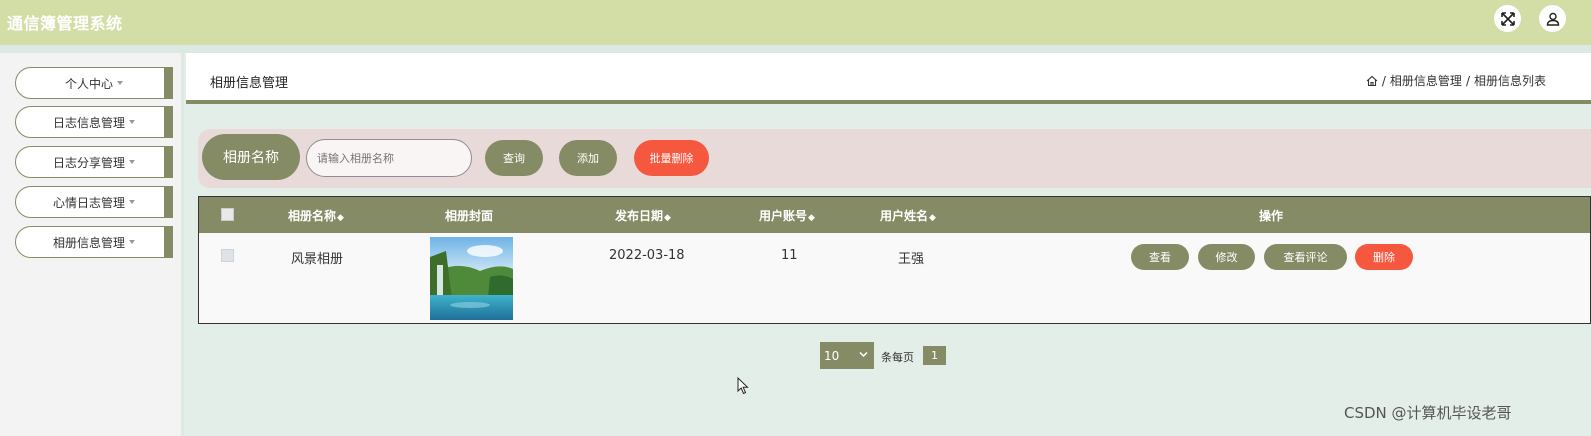 The height and width of the screenshot is (436, 1591). What do you see at coordinates (471, 278) in the screenshot?
I see `album-cover-image` at bounding box center [471, 278].